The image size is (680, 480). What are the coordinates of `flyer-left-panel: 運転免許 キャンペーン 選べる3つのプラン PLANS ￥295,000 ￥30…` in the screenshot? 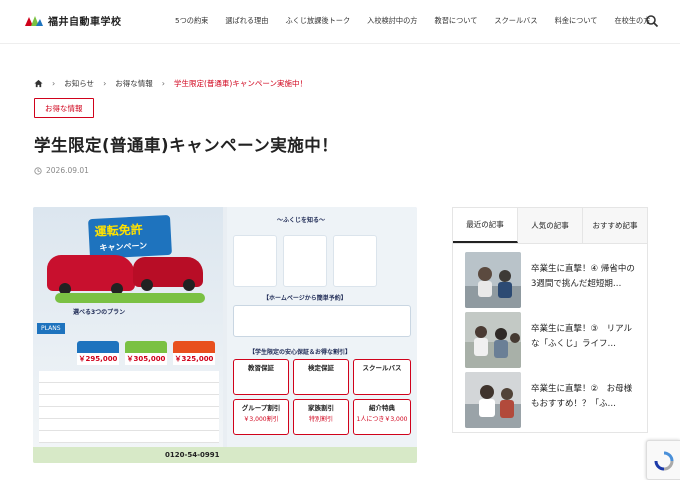 It's located at (128, 335).